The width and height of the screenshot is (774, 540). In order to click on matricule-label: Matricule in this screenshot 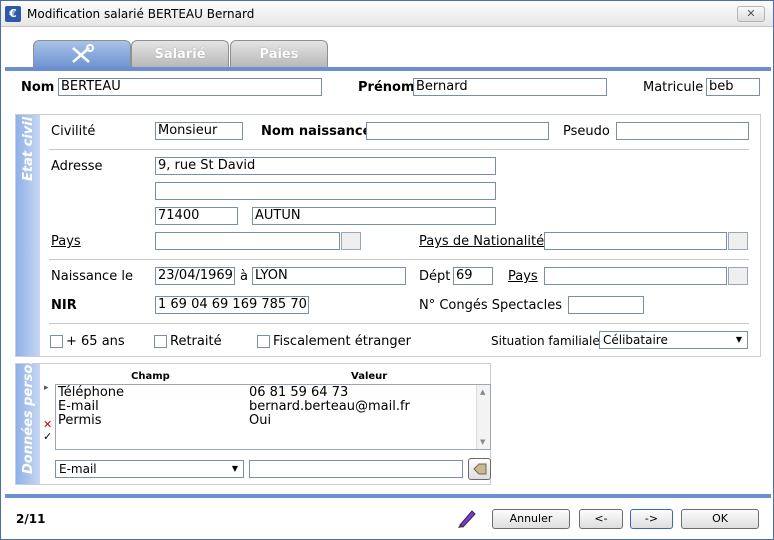, I will do `click(673, 87)`.